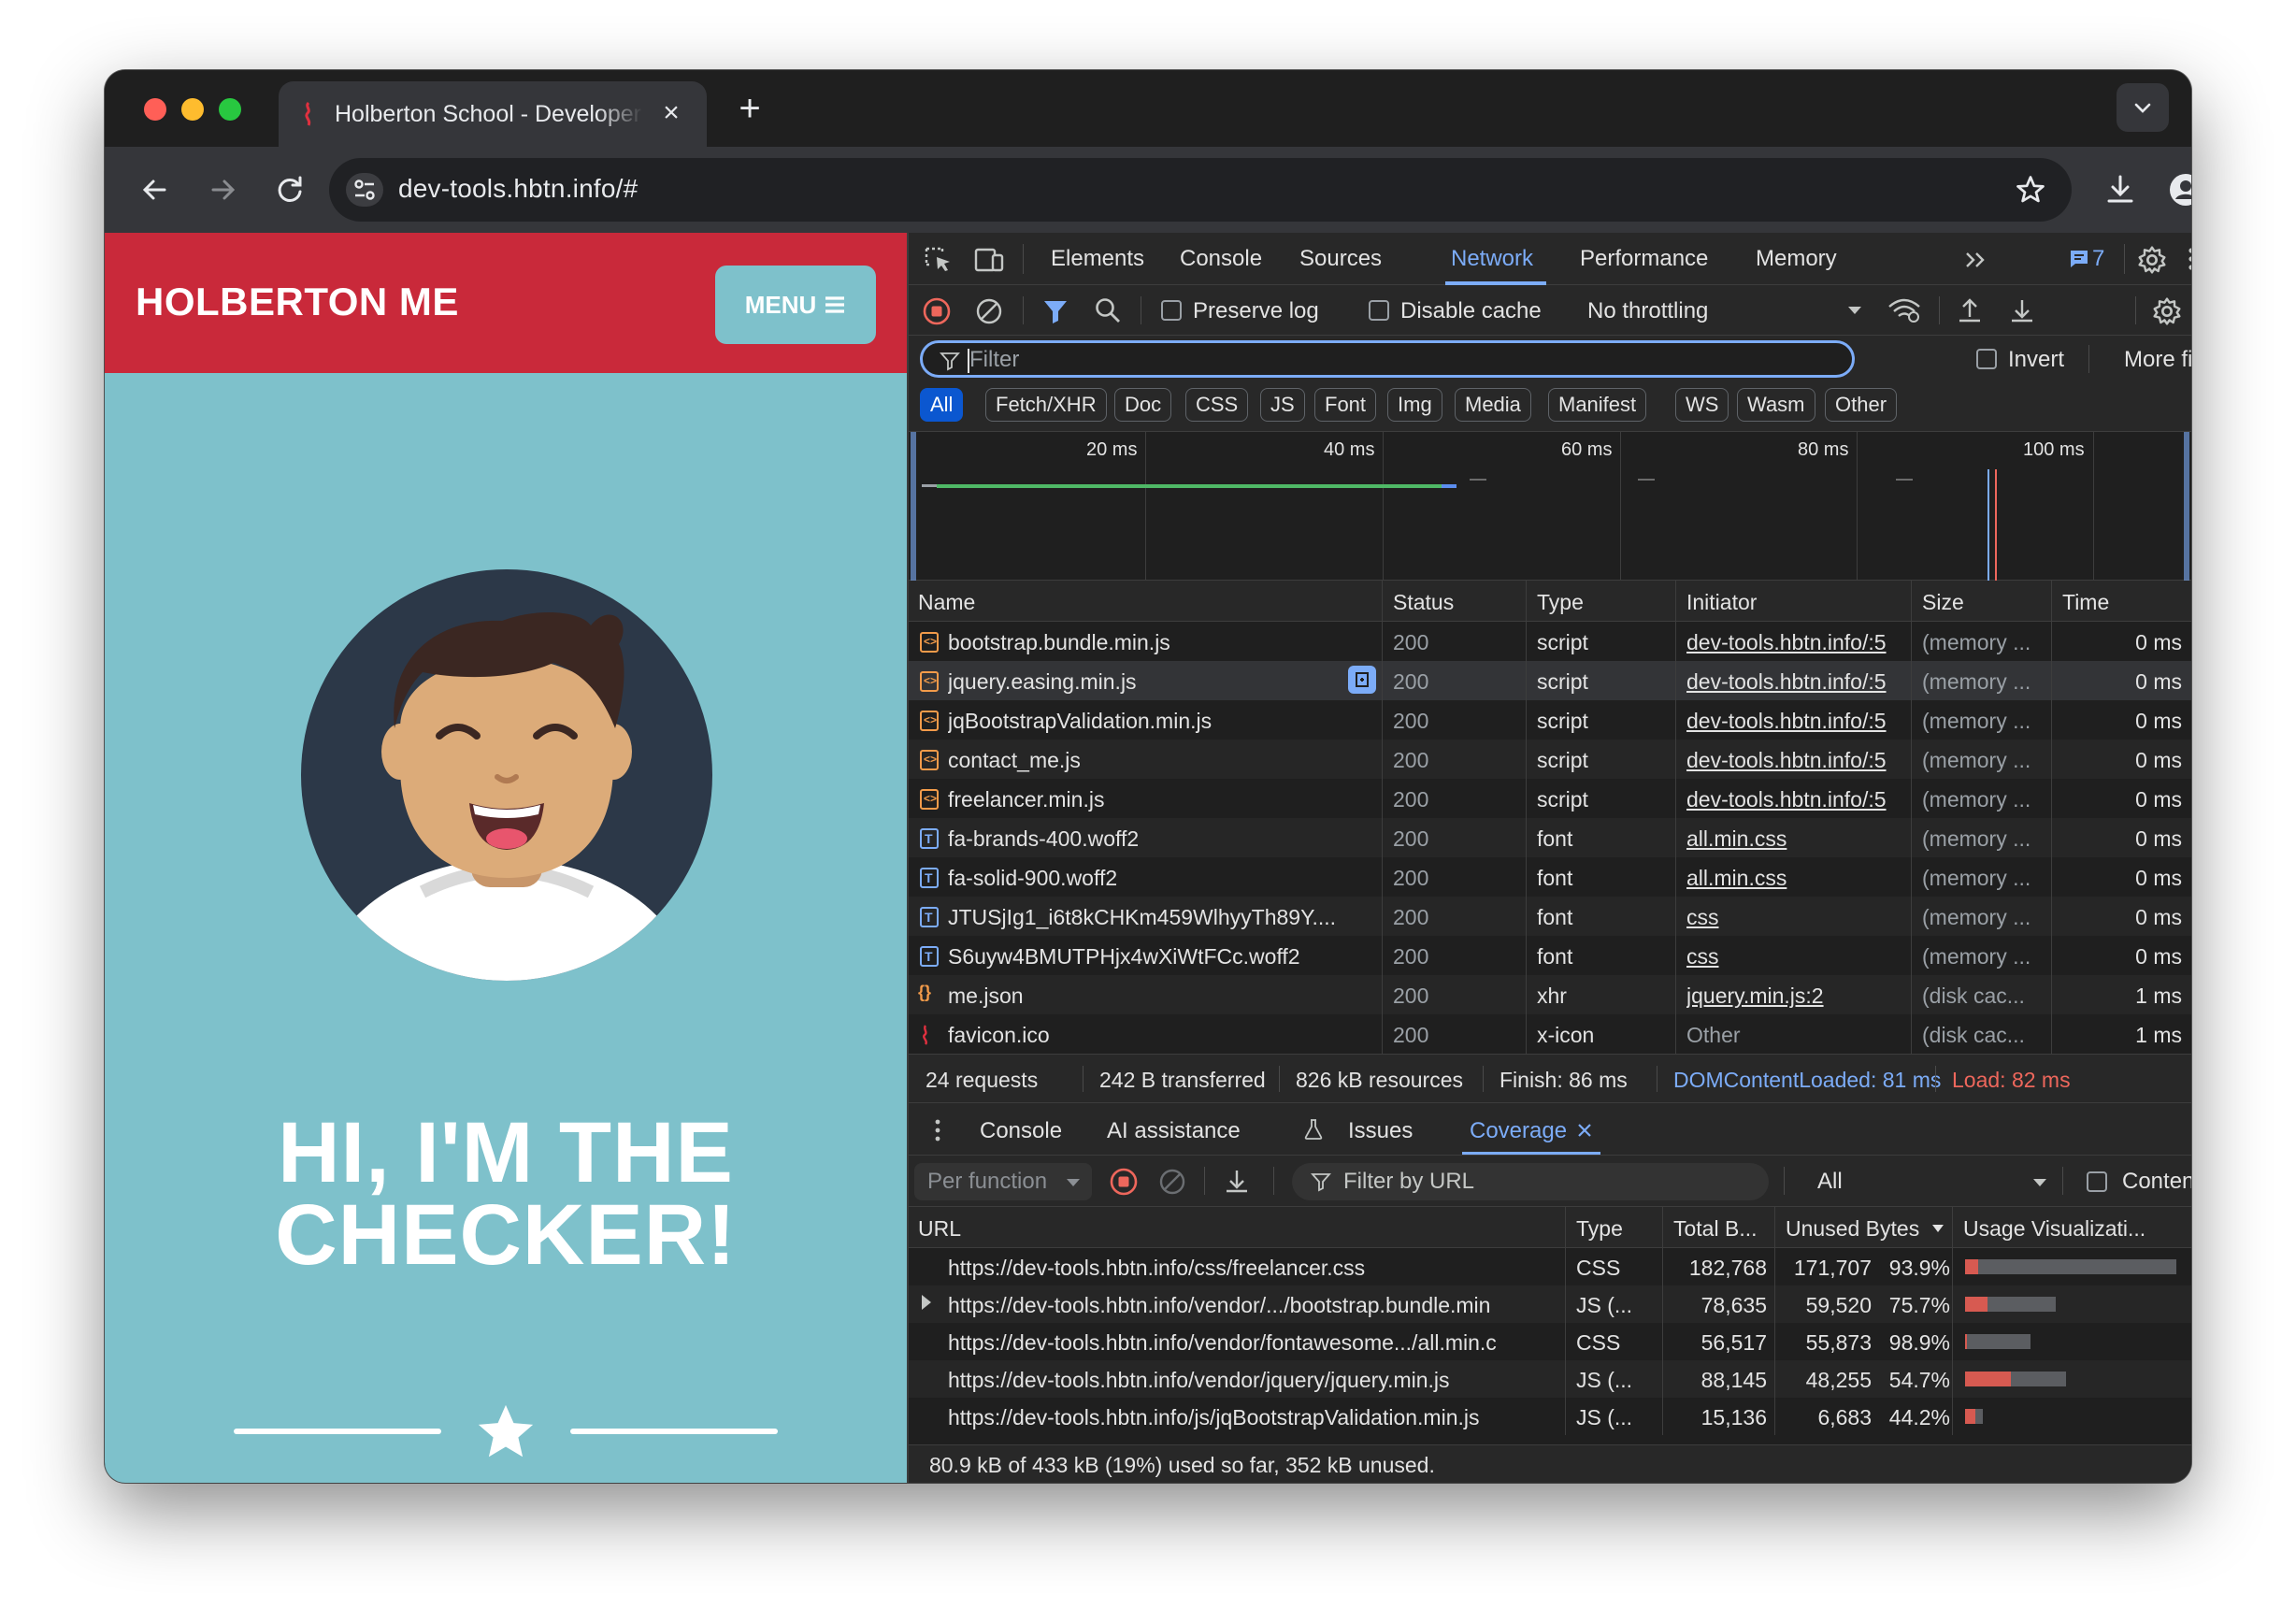  What do you see at coordinates (2178, 189) in the screenshot?
I see `profile-avatar-icon` at bounding box center [2178, 189].